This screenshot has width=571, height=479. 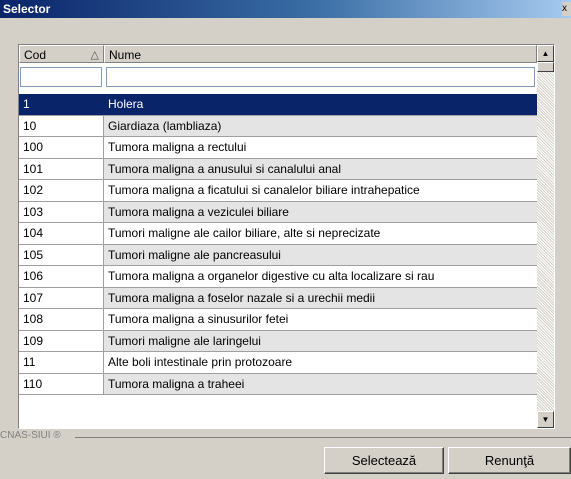 What do you see at coordinates (320, 125) in the screenshot?
I see `cell-name: Giardiaza (lambliaza)` at bounding box center [320, 125].